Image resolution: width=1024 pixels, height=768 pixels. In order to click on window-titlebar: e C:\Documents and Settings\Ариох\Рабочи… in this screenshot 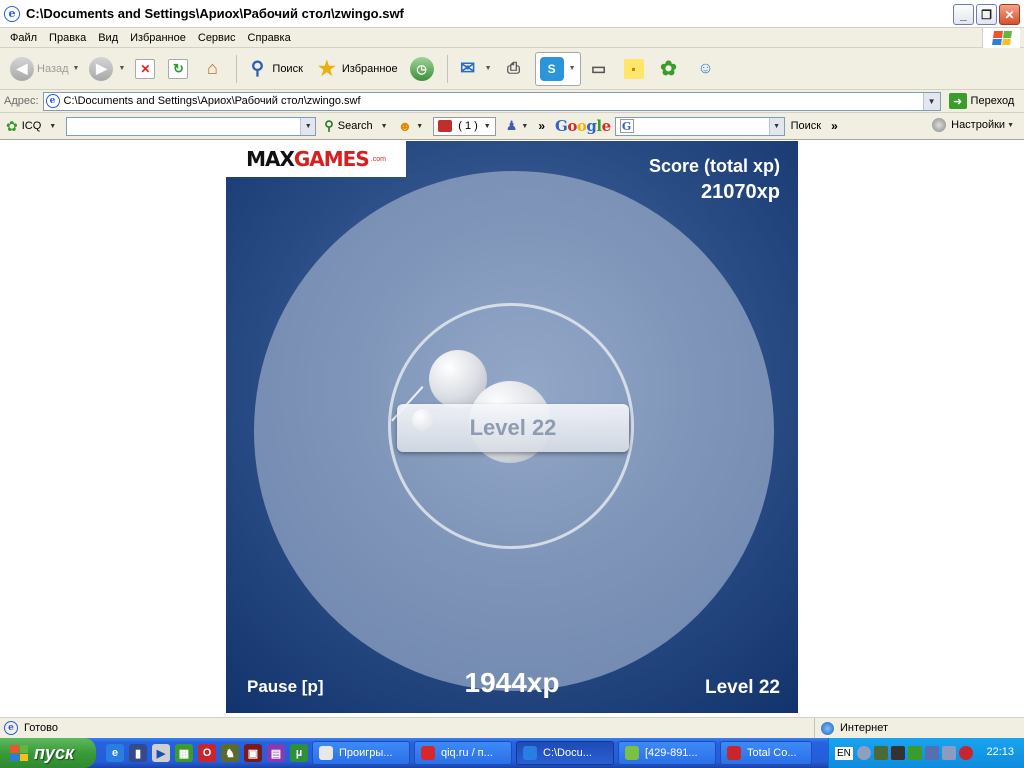, I will do `click(512, 14)`.